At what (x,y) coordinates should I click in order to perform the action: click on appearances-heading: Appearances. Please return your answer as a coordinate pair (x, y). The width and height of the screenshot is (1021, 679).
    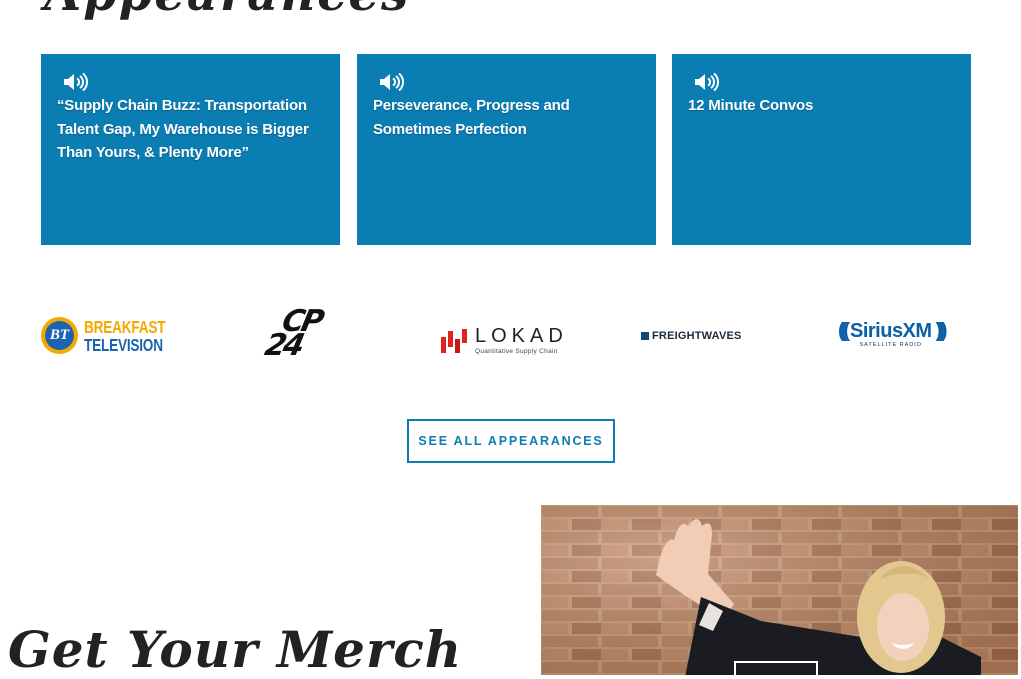
    Looking at the image, I should click on (227, 9).